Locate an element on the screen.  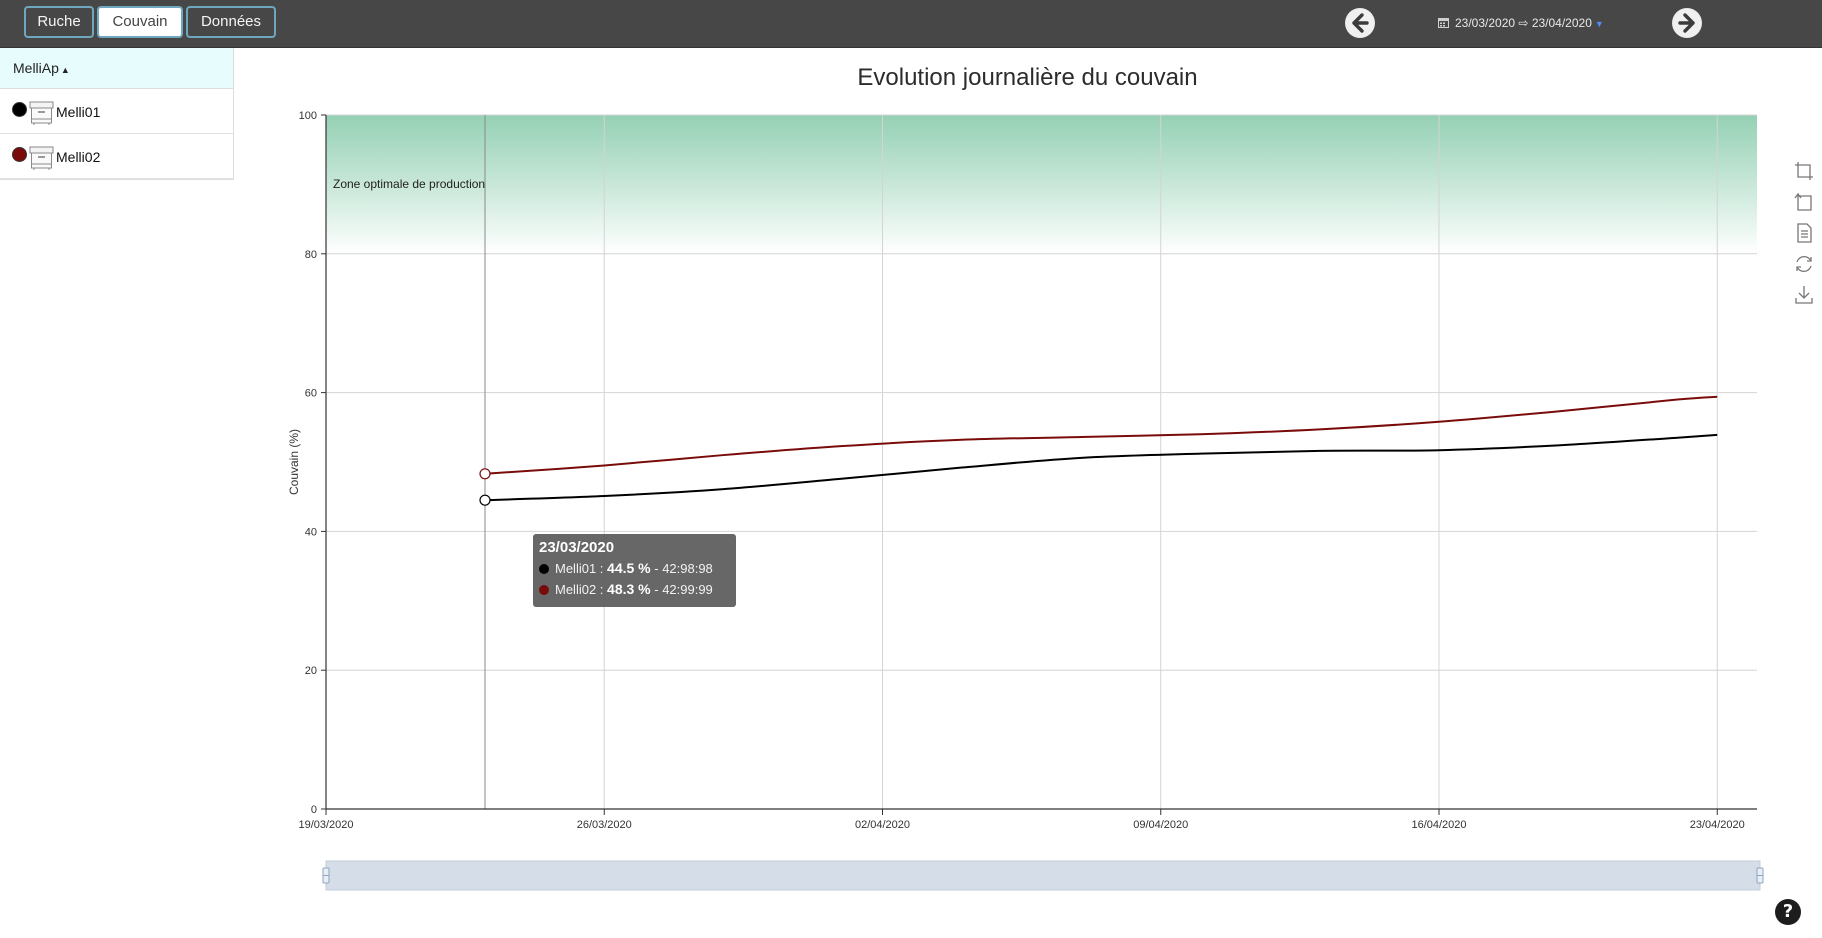
tooltip-value: 44.5 % is located at coordinates (629, 568).